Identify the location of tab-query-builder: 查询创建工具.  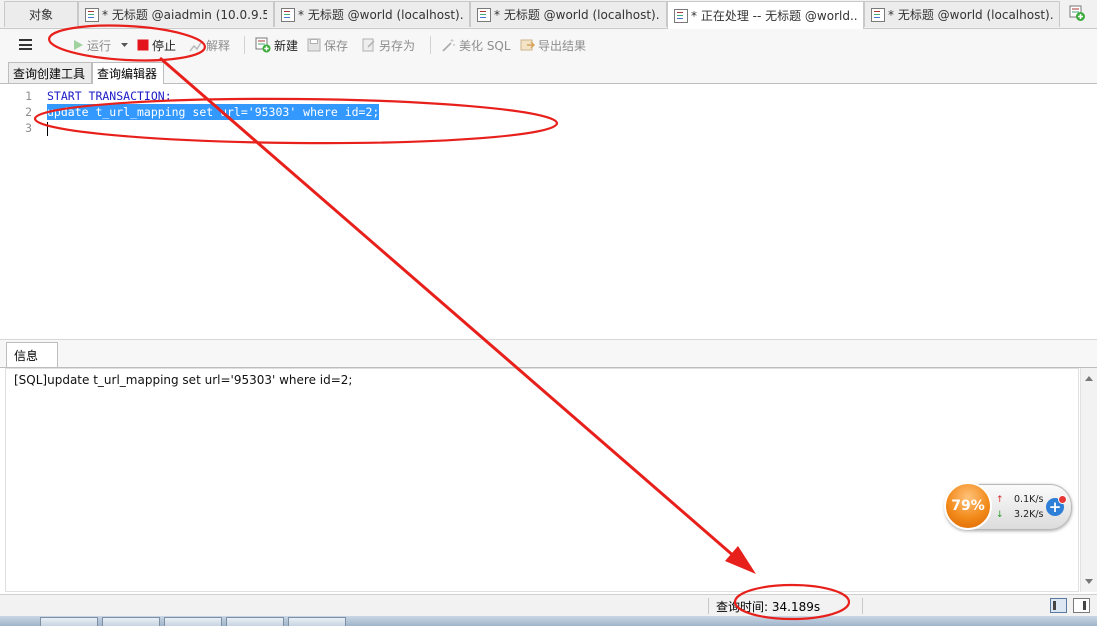
(50, 72).